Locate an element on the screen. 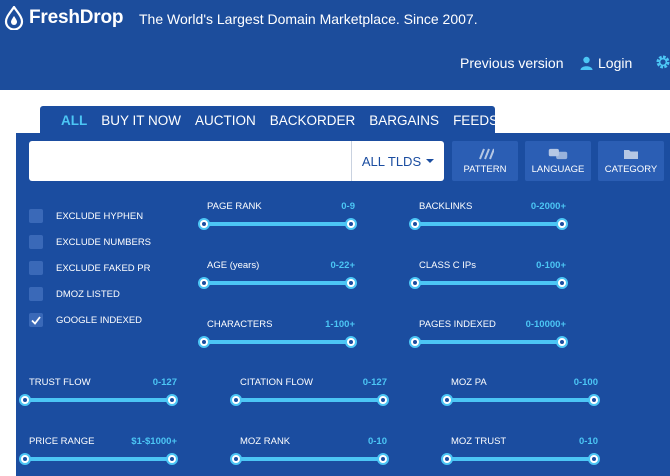 The image size is (670, 476). tab-buy-it-now: BUY IT NOW is located at coordinates (141, 120).